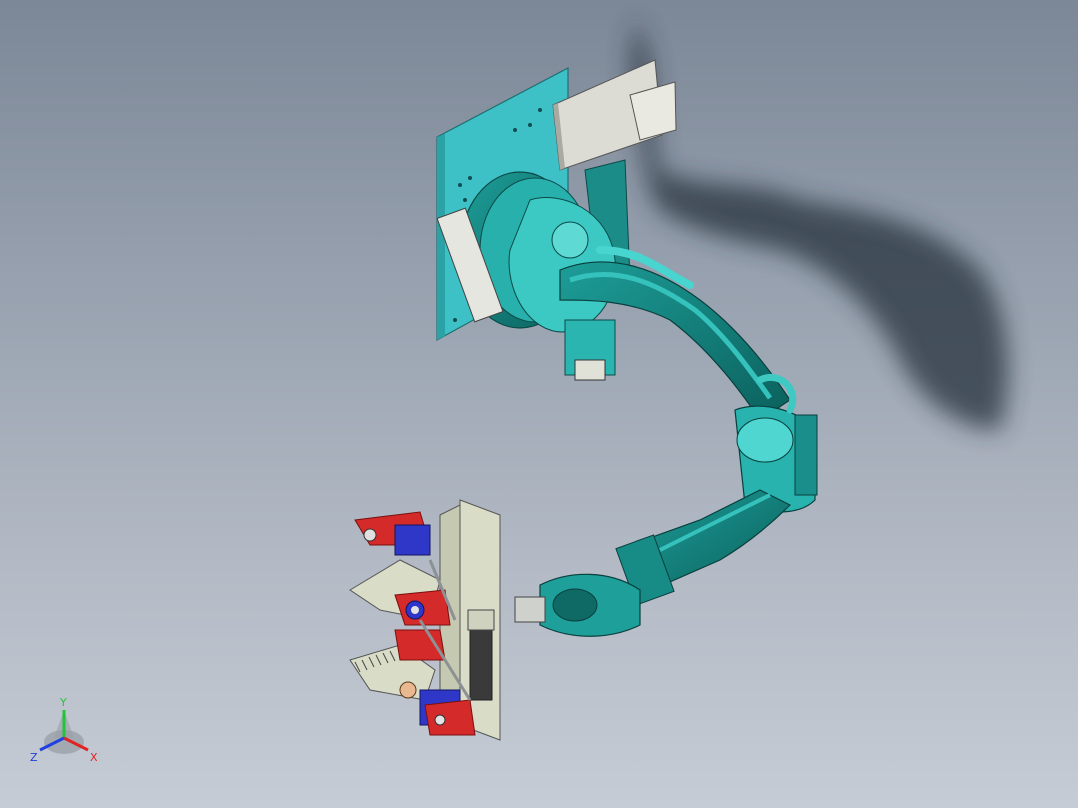 This screenshot has width=1078, height=808. Describe the element at coordinates (34, 757) in the screenshot. I see `z-axis-label: Z` at that location.